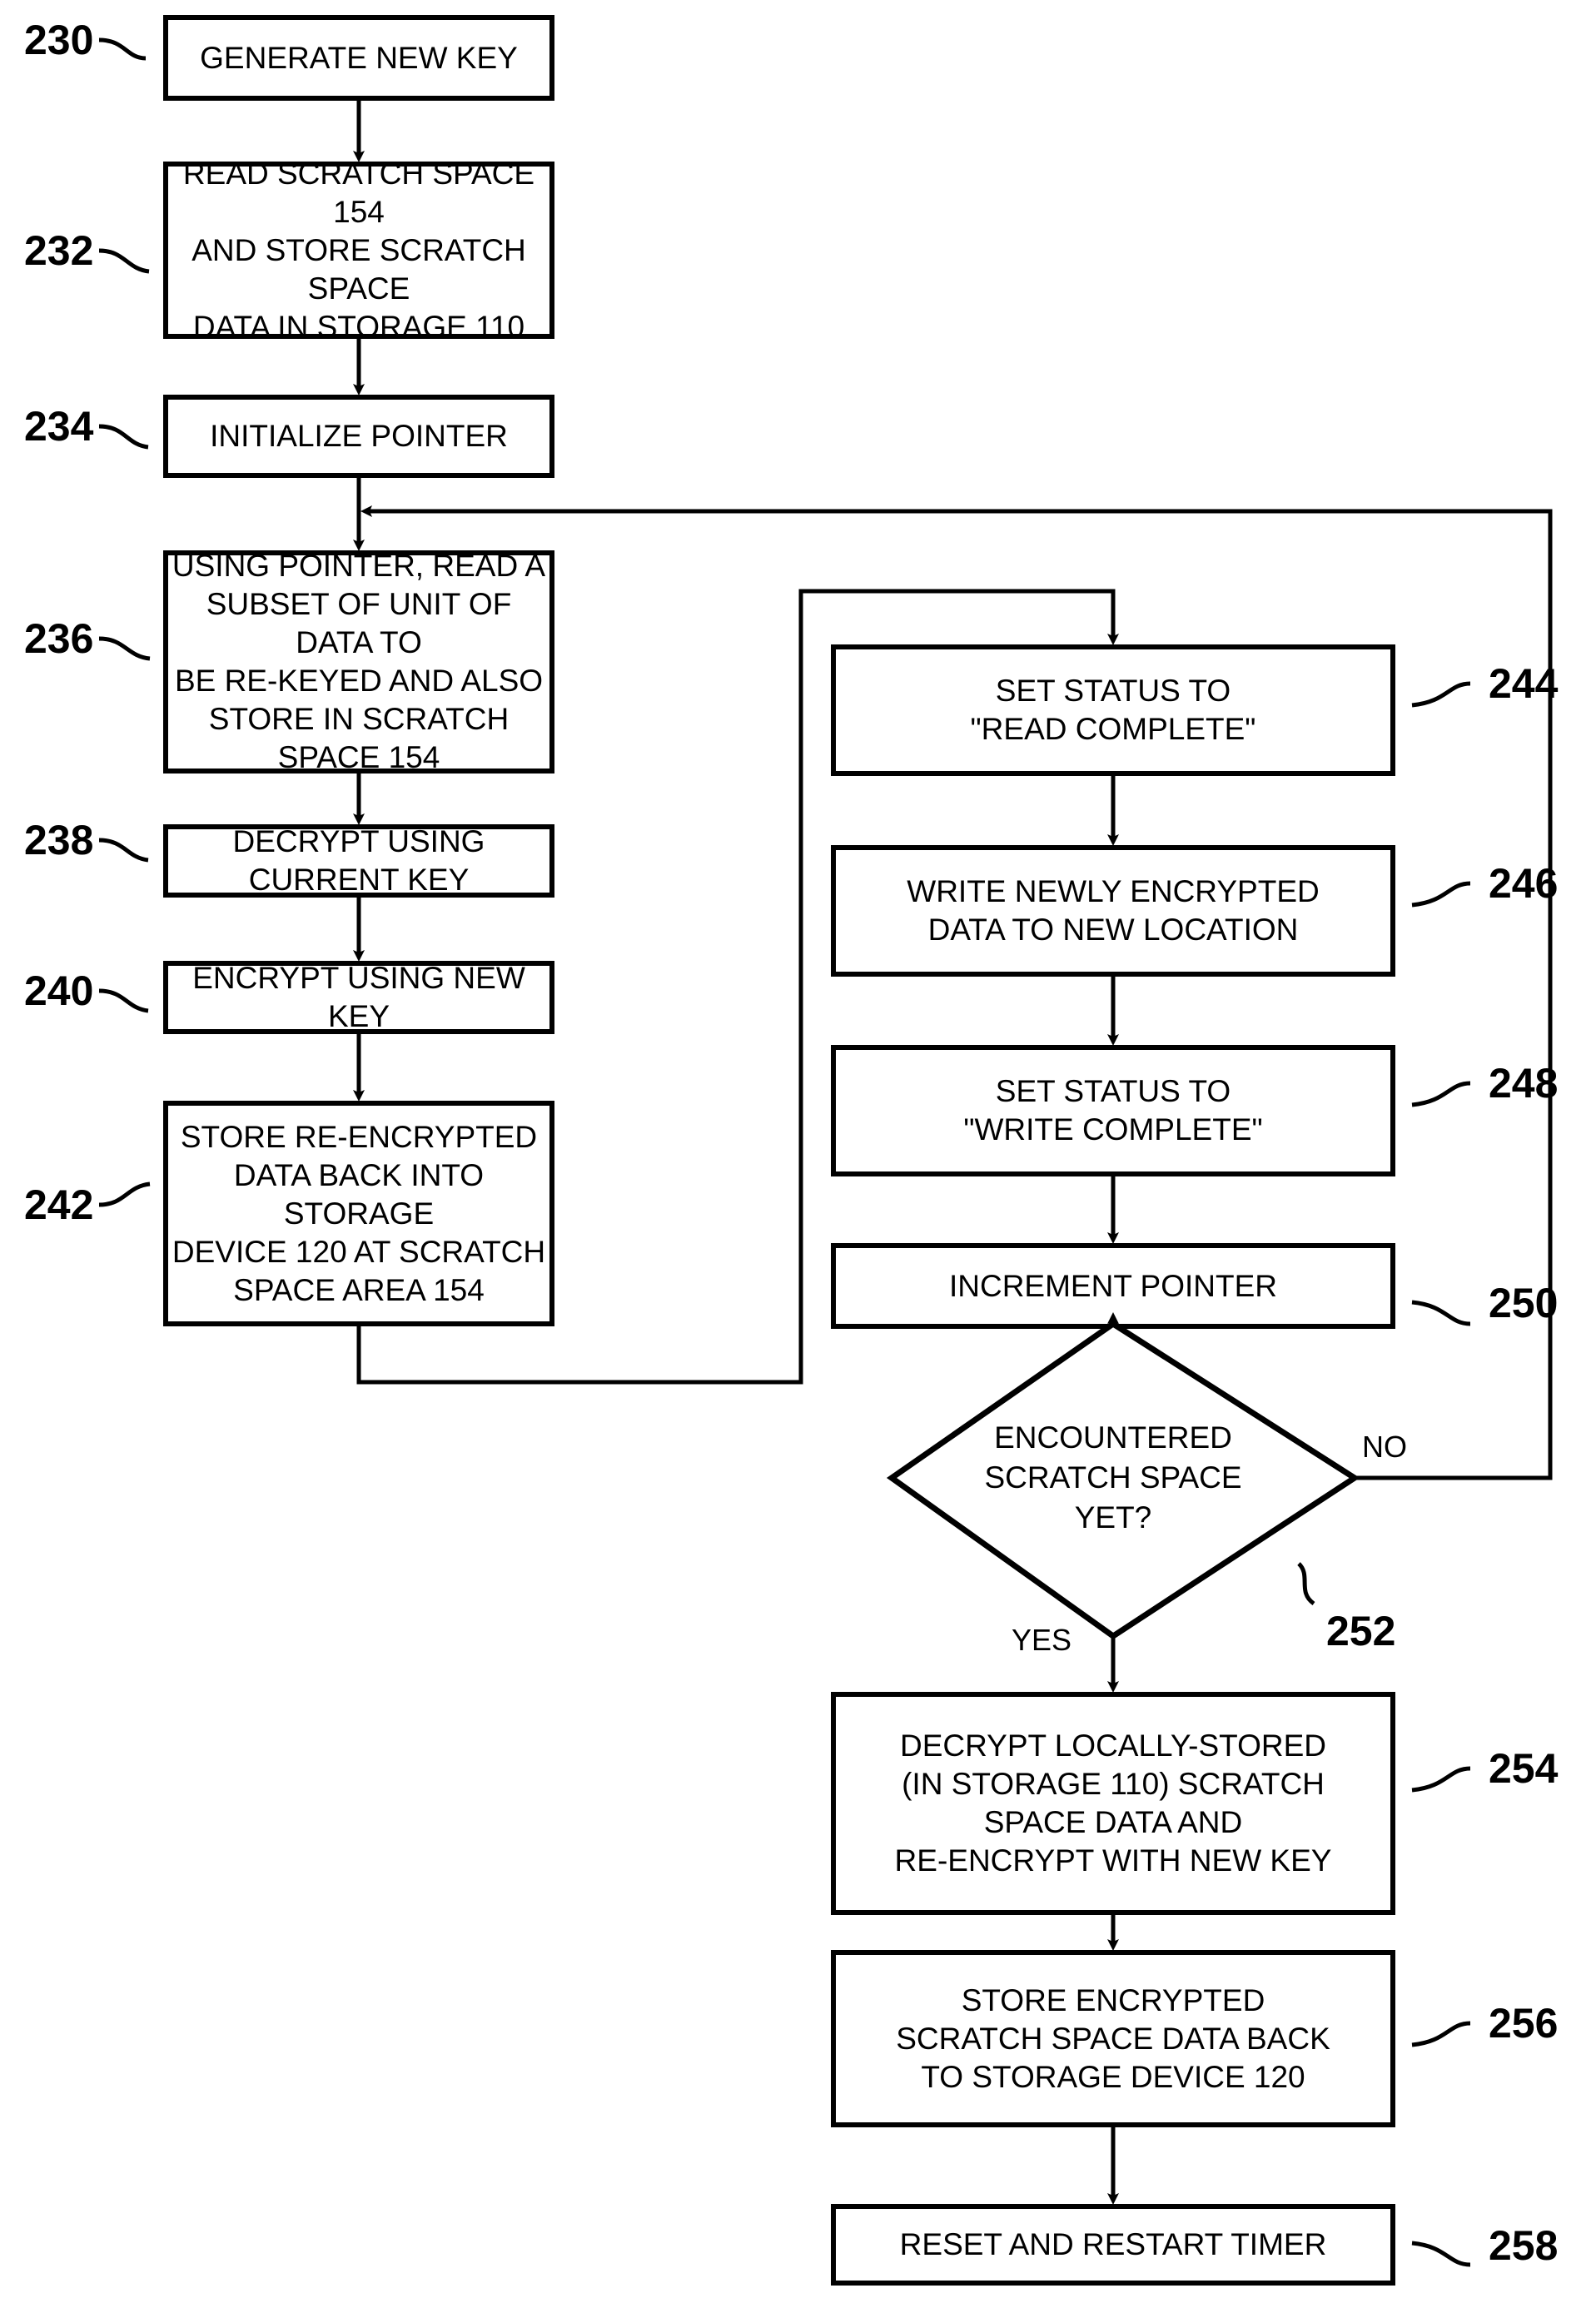 Image resolution: width=1596 pixels, height=2313 pixels. I want to click on ref-number-258: 258, so click(1524, 2245).